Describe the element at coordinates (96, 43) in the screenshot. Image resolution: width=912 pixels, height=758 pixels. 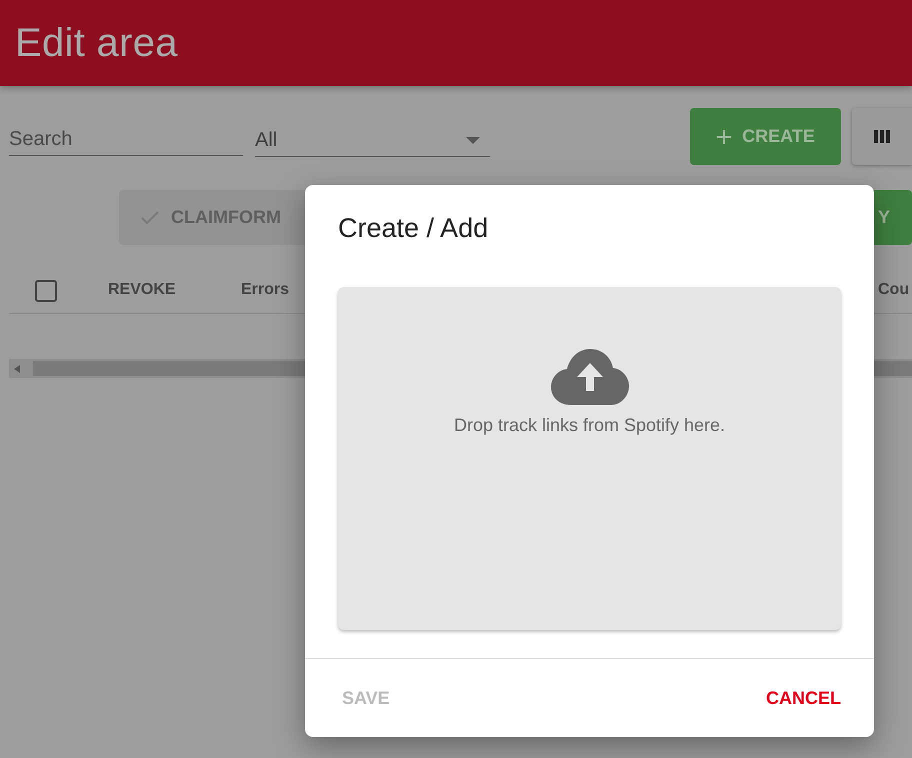
I see `page-title: Edit area` at that location.